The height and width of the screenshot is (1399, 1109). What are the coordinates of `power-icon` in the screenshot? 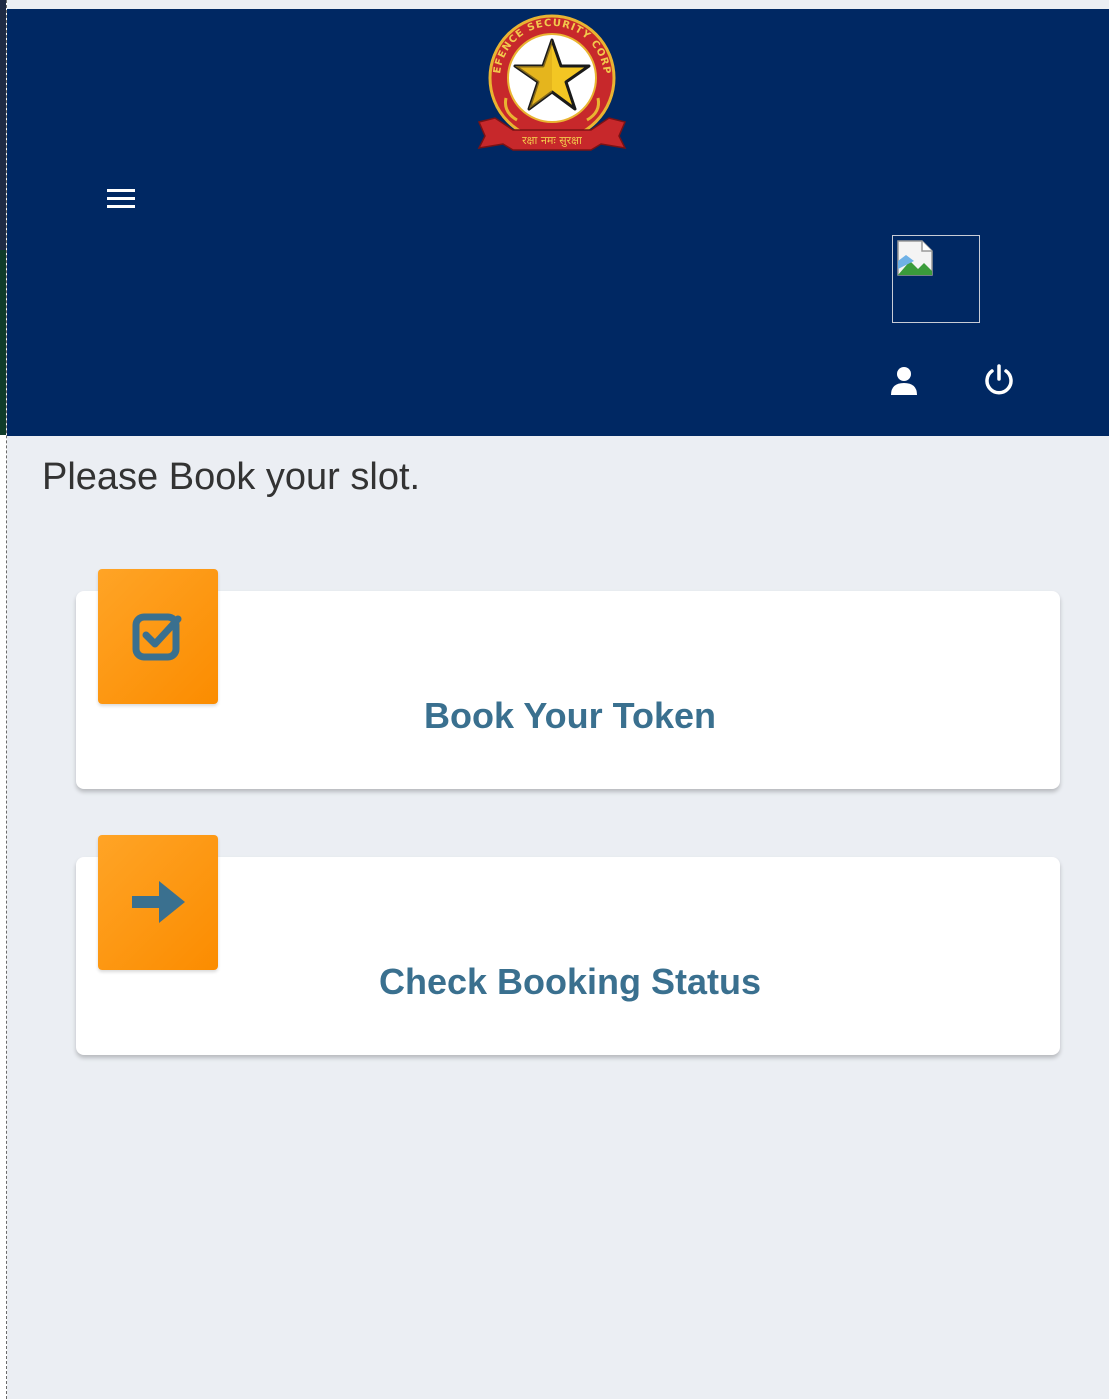 It's located at (999, 380).